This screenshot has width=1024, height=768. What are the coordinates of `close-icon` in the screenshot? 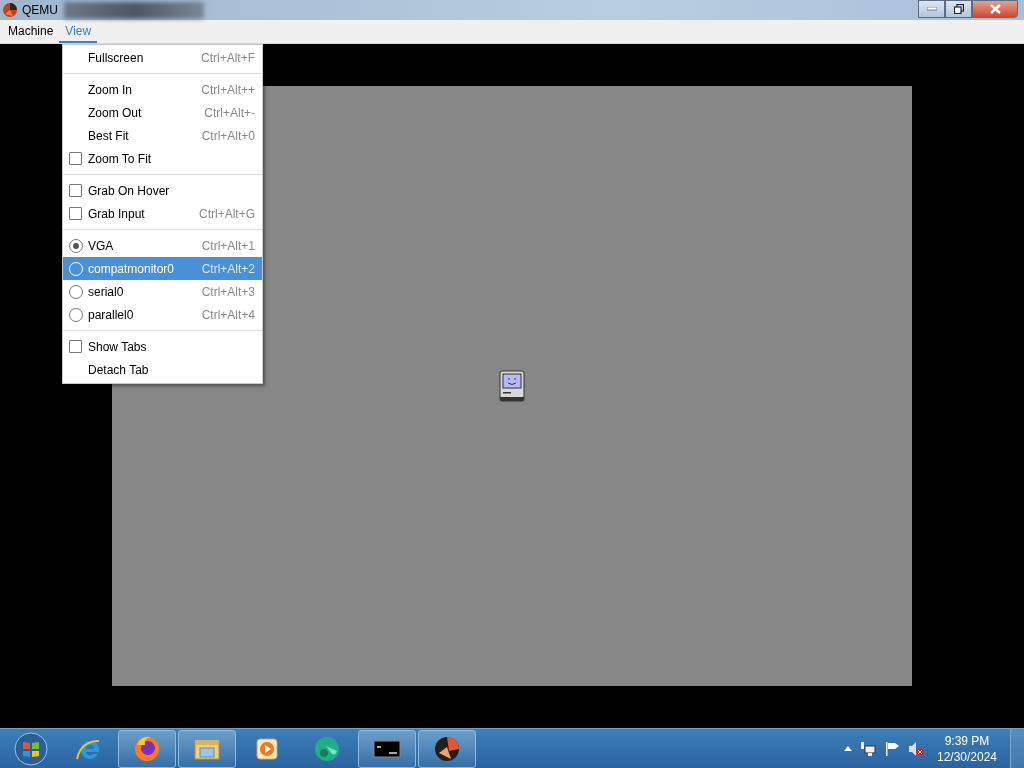 It's located at (995, 9).